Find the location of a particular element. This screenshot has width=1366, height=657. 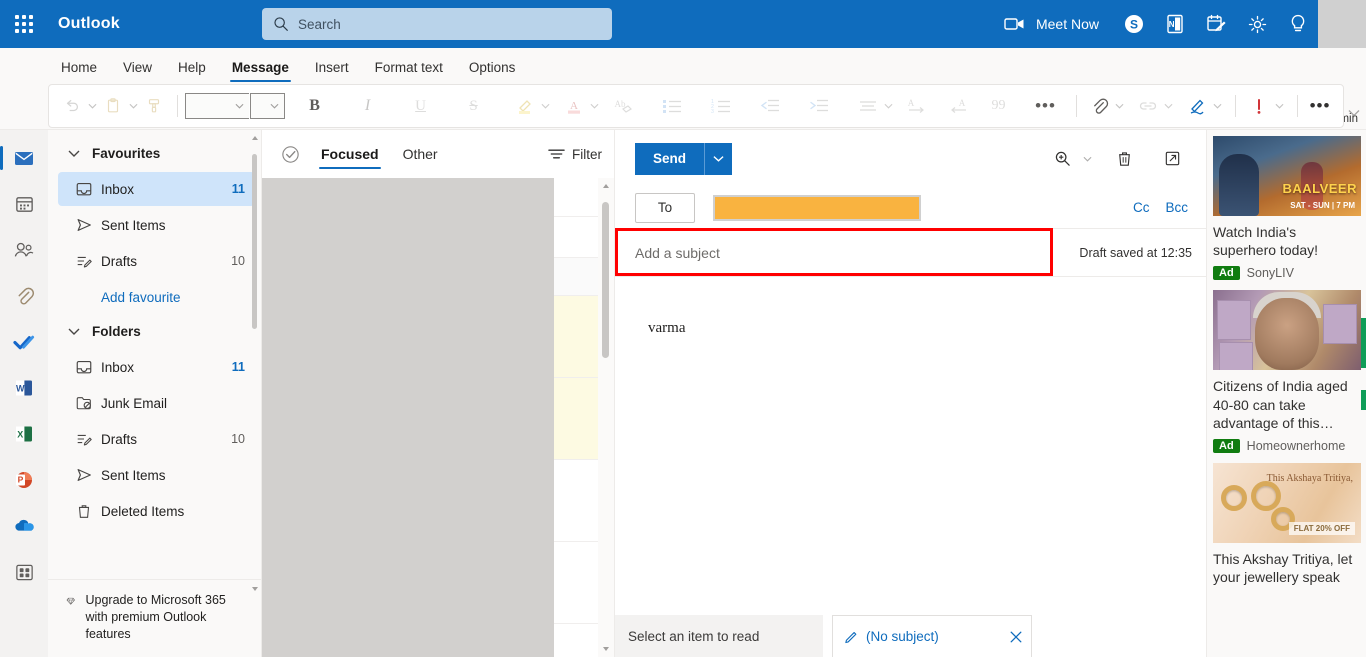

underline-button: U is located at coordinates (421, 106).